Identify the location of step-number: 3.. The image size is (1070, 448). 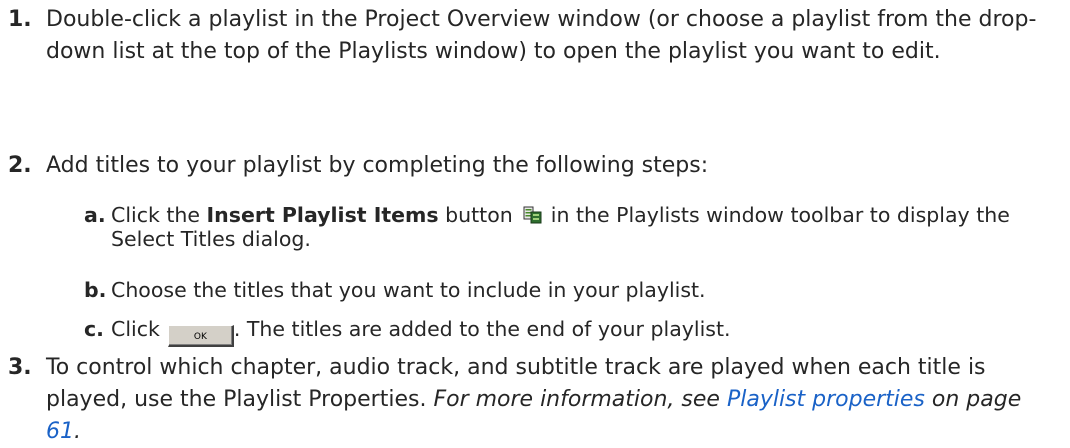
(20, 367).